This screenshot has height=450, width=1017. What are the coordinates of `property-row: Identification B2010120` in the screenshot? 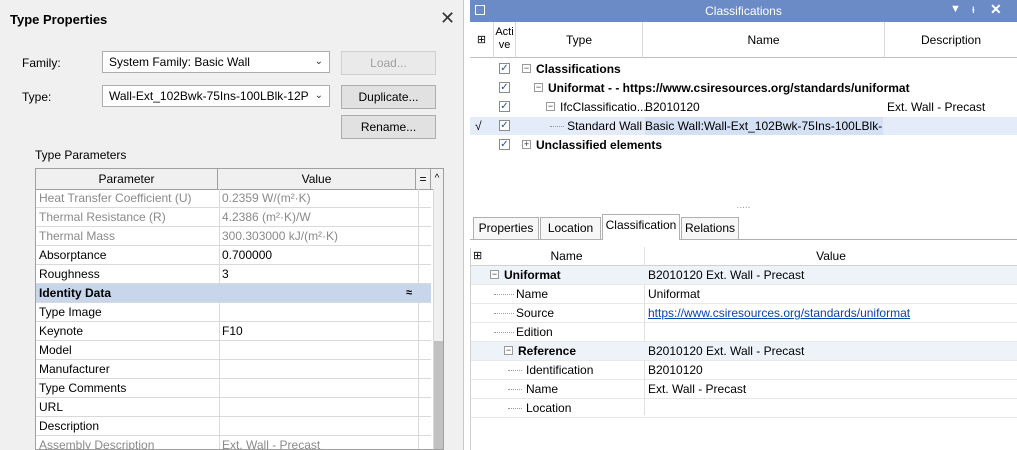 It's located at (743, 370).